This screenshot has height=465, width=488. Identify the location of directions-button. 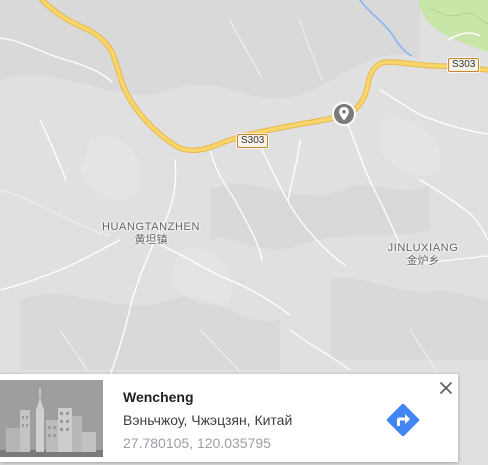
(403, 420).